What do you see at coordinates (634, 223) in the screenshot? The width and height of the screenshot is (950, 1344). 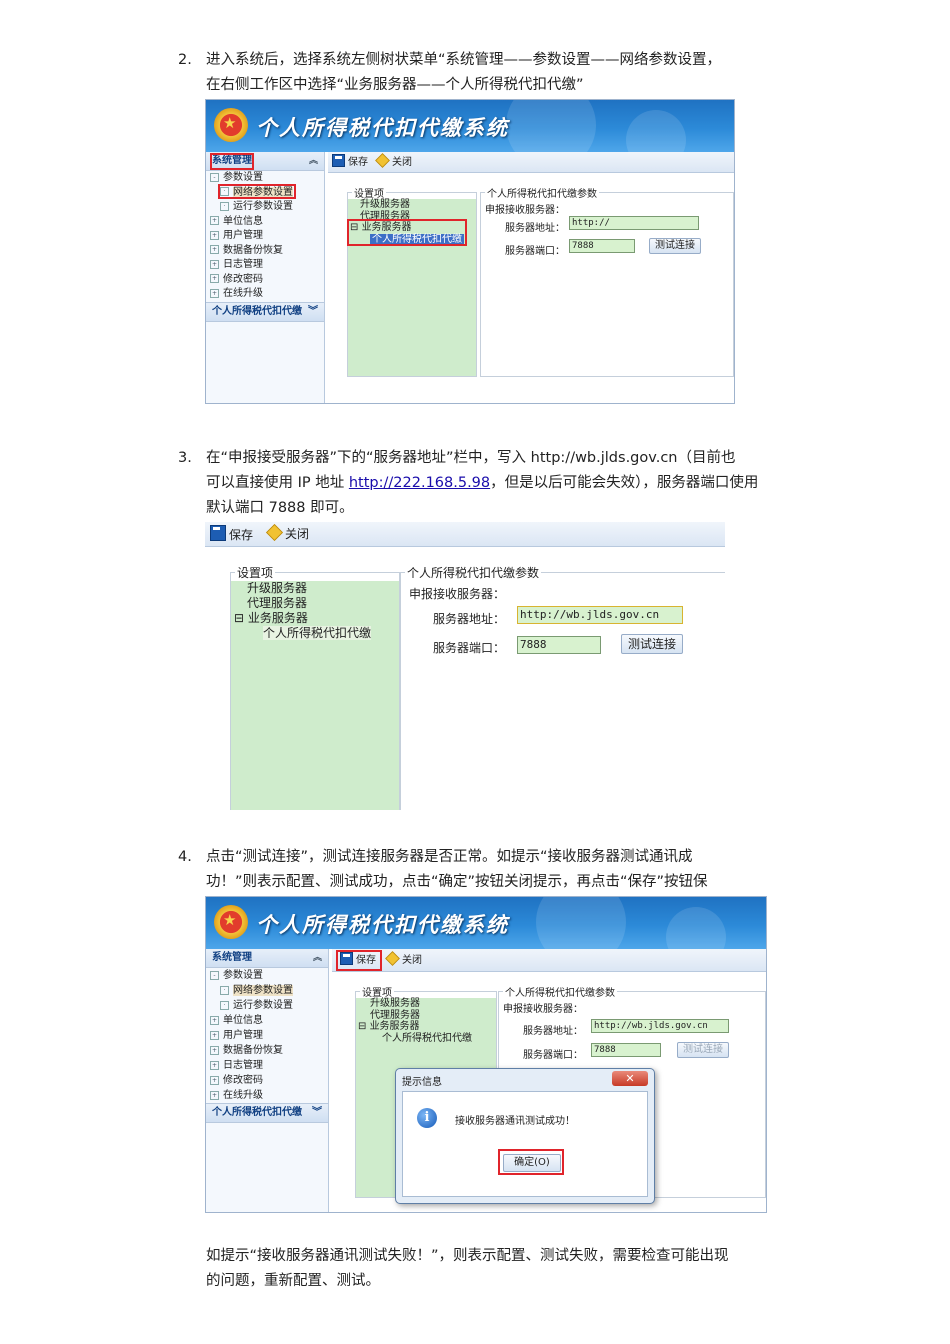 I see `server-address-input: http://` at bounding box center [634, 223].